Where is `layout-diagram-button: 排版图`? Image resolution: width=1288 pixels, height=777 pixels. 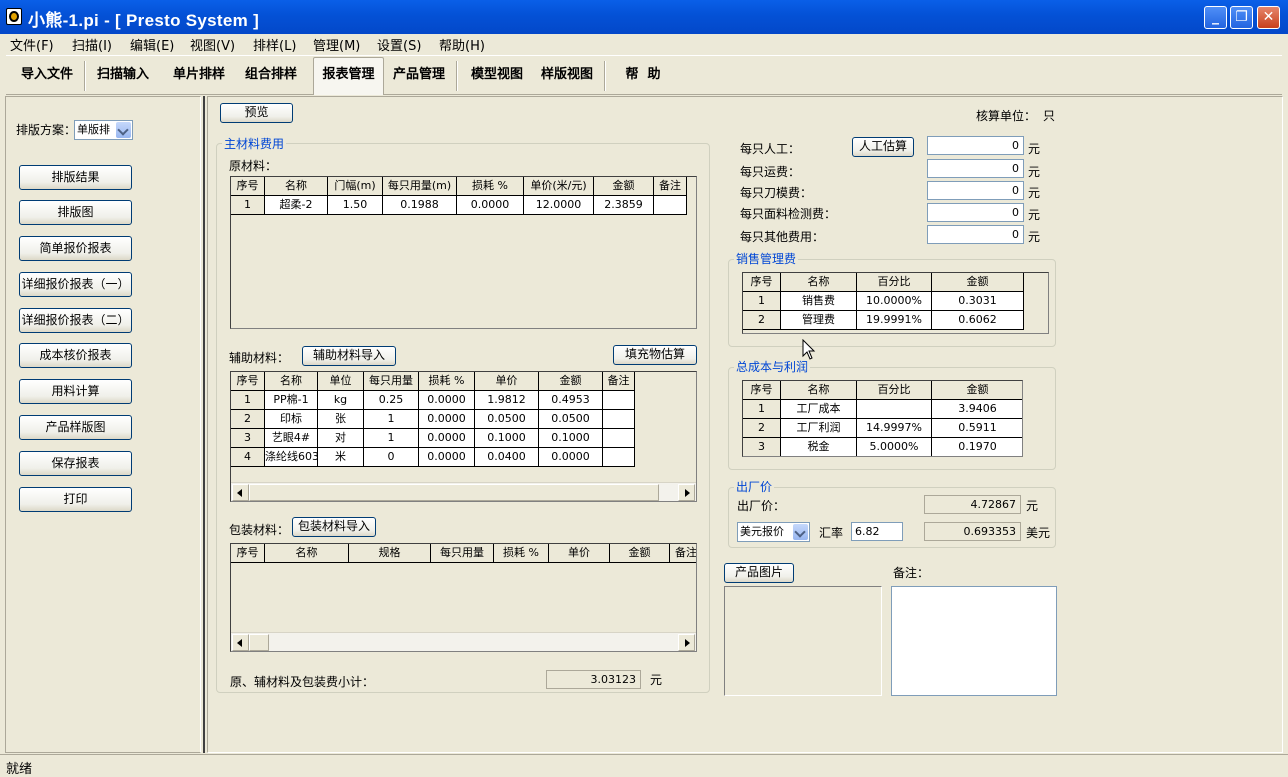 layout-diagram-button: 排版图 is located at coordinates (75, 212).